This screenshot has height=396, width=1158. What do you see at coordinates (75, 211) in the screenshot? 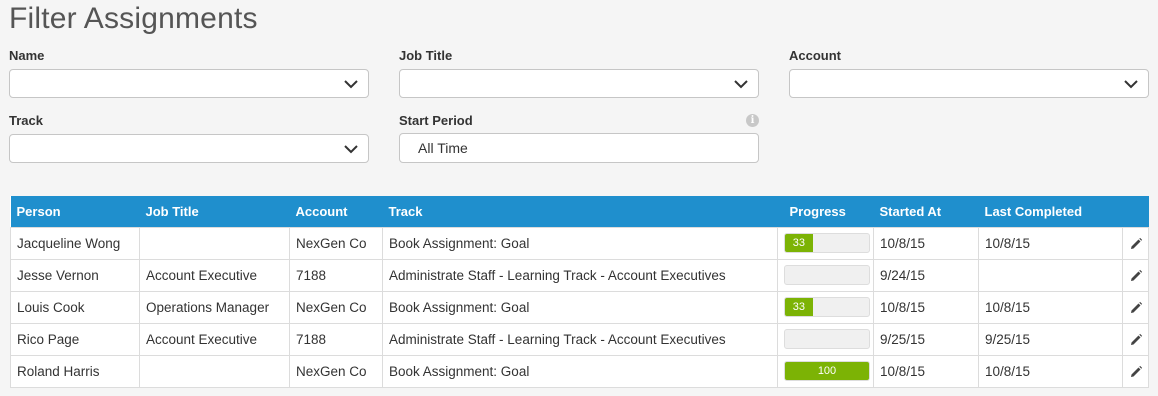
I see `column-header-person: Person` at bounding box center [75, 211].